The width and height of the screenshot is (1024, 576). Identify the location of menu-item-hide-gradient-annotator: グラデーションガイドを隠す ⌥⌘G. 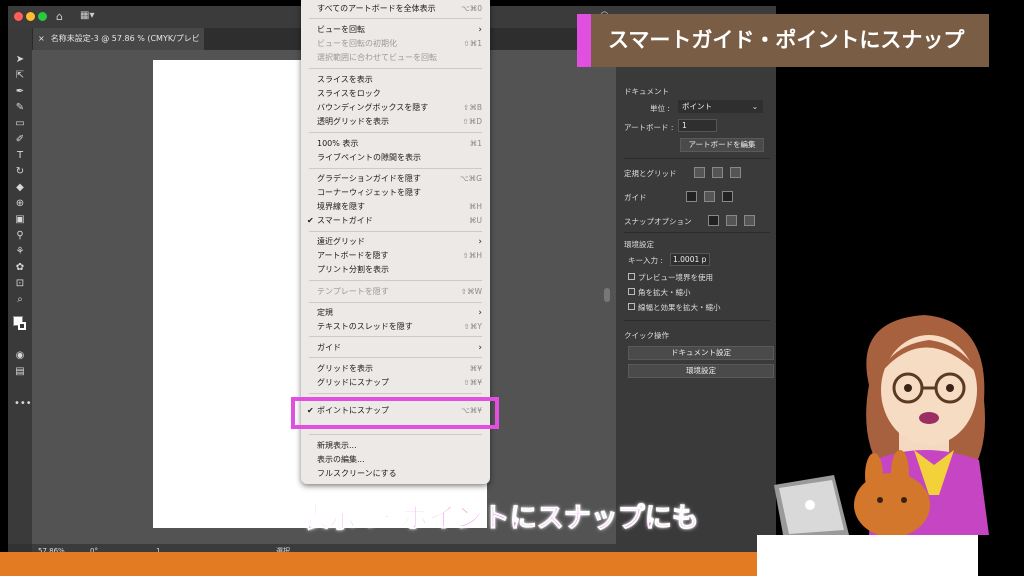
(399, 179).